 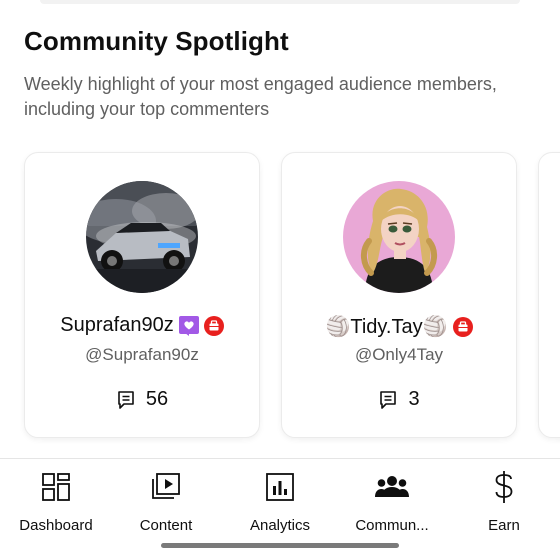 I want to click on cartoon-girl-avatar-image, so click(x=399, y=237).